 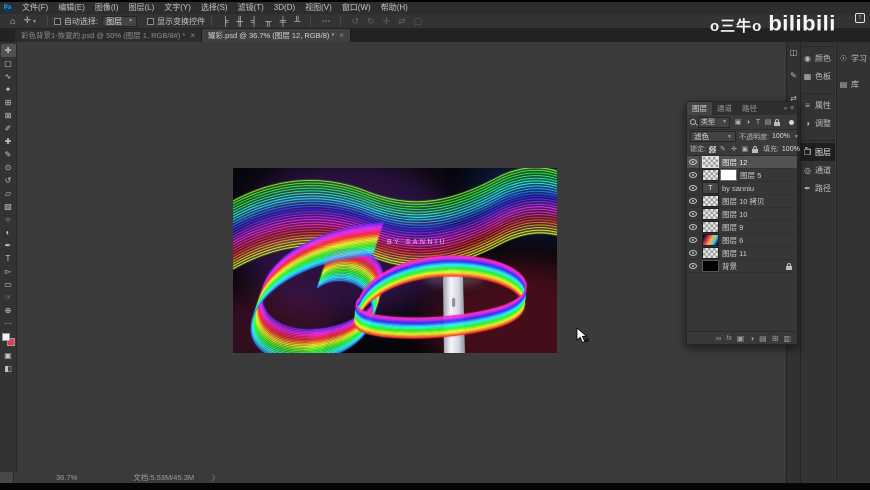 I want to click on dock-panel-颜色: ◉ 颜色, so click(x=818, y=58).